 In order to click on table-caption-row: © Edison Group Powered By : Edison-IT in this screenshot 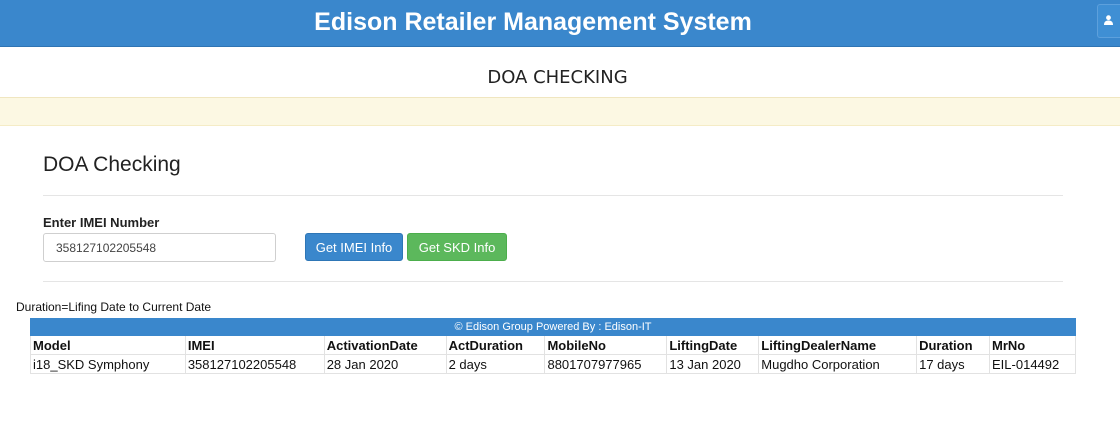, I will do `click(553, 327)`.